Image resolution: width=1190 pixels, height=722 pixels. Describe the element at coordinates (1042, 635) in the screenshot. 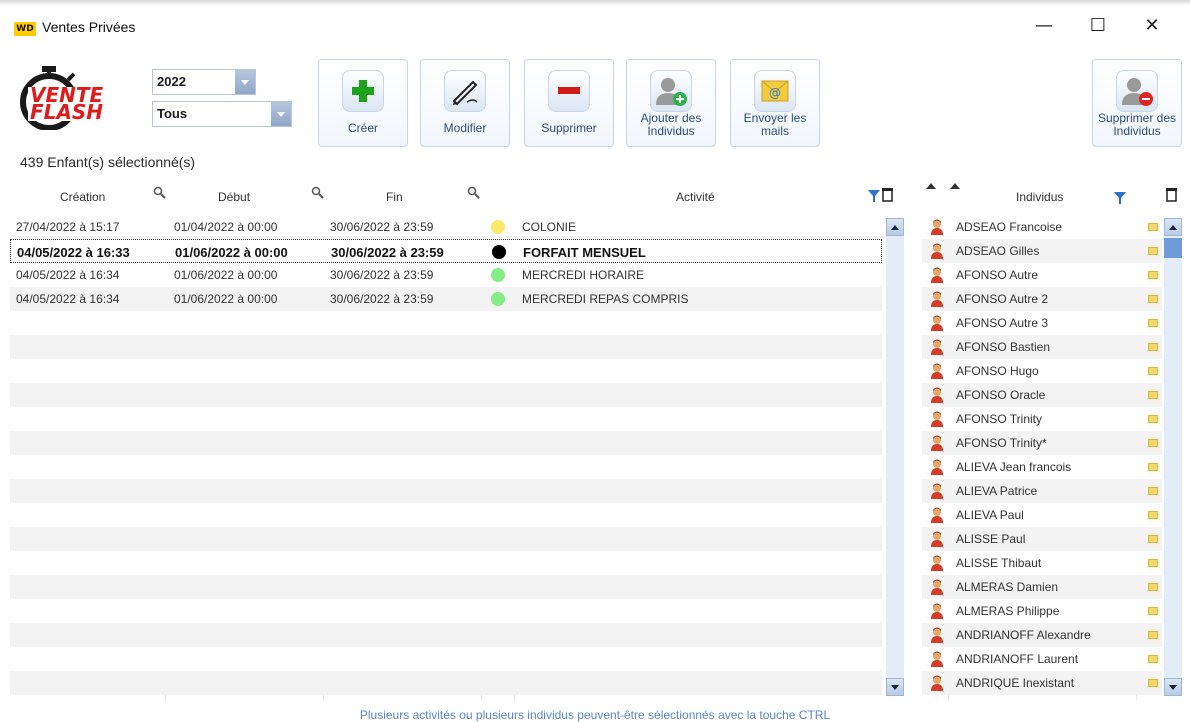

I see `list-item: ANDRIANOFF Alexandre` at that location.